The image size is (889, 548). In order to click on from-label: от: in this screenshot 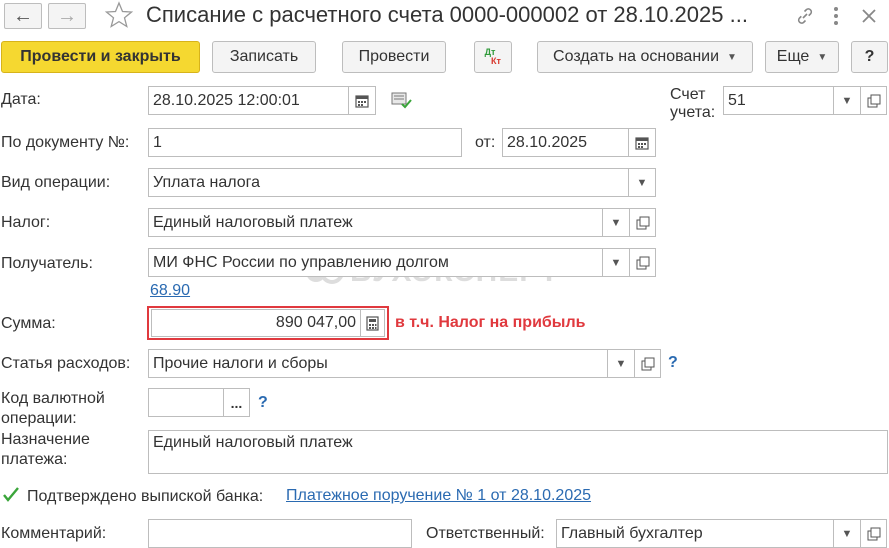, I will do `click(485, 142)`.